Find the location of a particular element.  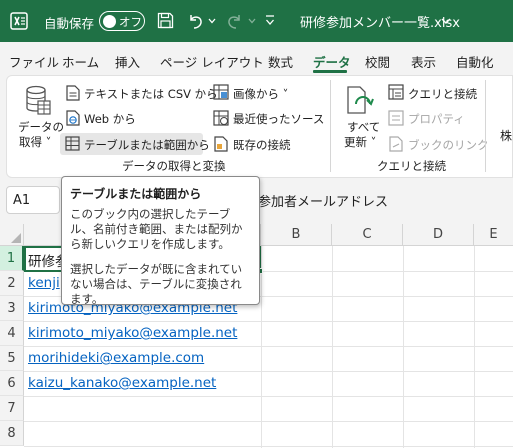

row-header-7: 7 is located at coordinates (12, 408).